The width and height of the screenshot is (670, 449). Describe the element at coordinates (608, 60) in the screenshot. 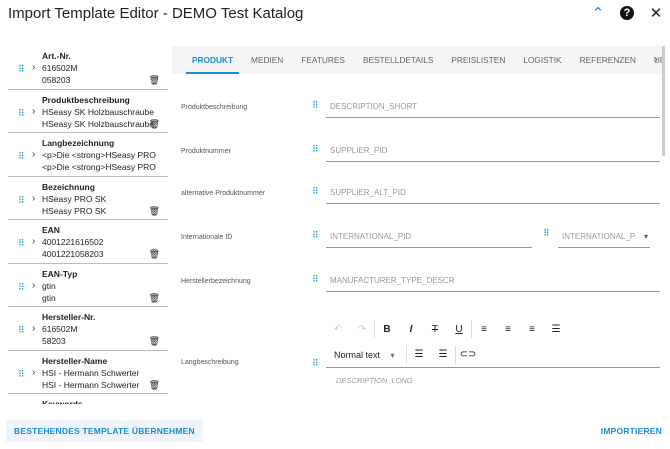

I see `tab-referenzen: REFERENZEN` at that location.